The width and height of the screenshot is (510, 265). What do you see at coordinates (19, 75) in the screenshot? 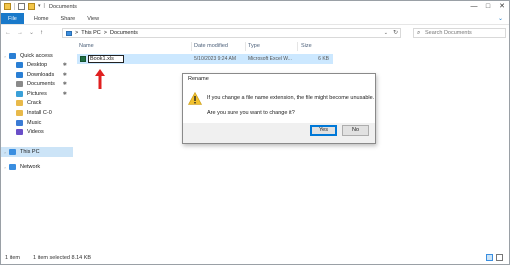
I see `download-icon` at bounding box center [19, 75].